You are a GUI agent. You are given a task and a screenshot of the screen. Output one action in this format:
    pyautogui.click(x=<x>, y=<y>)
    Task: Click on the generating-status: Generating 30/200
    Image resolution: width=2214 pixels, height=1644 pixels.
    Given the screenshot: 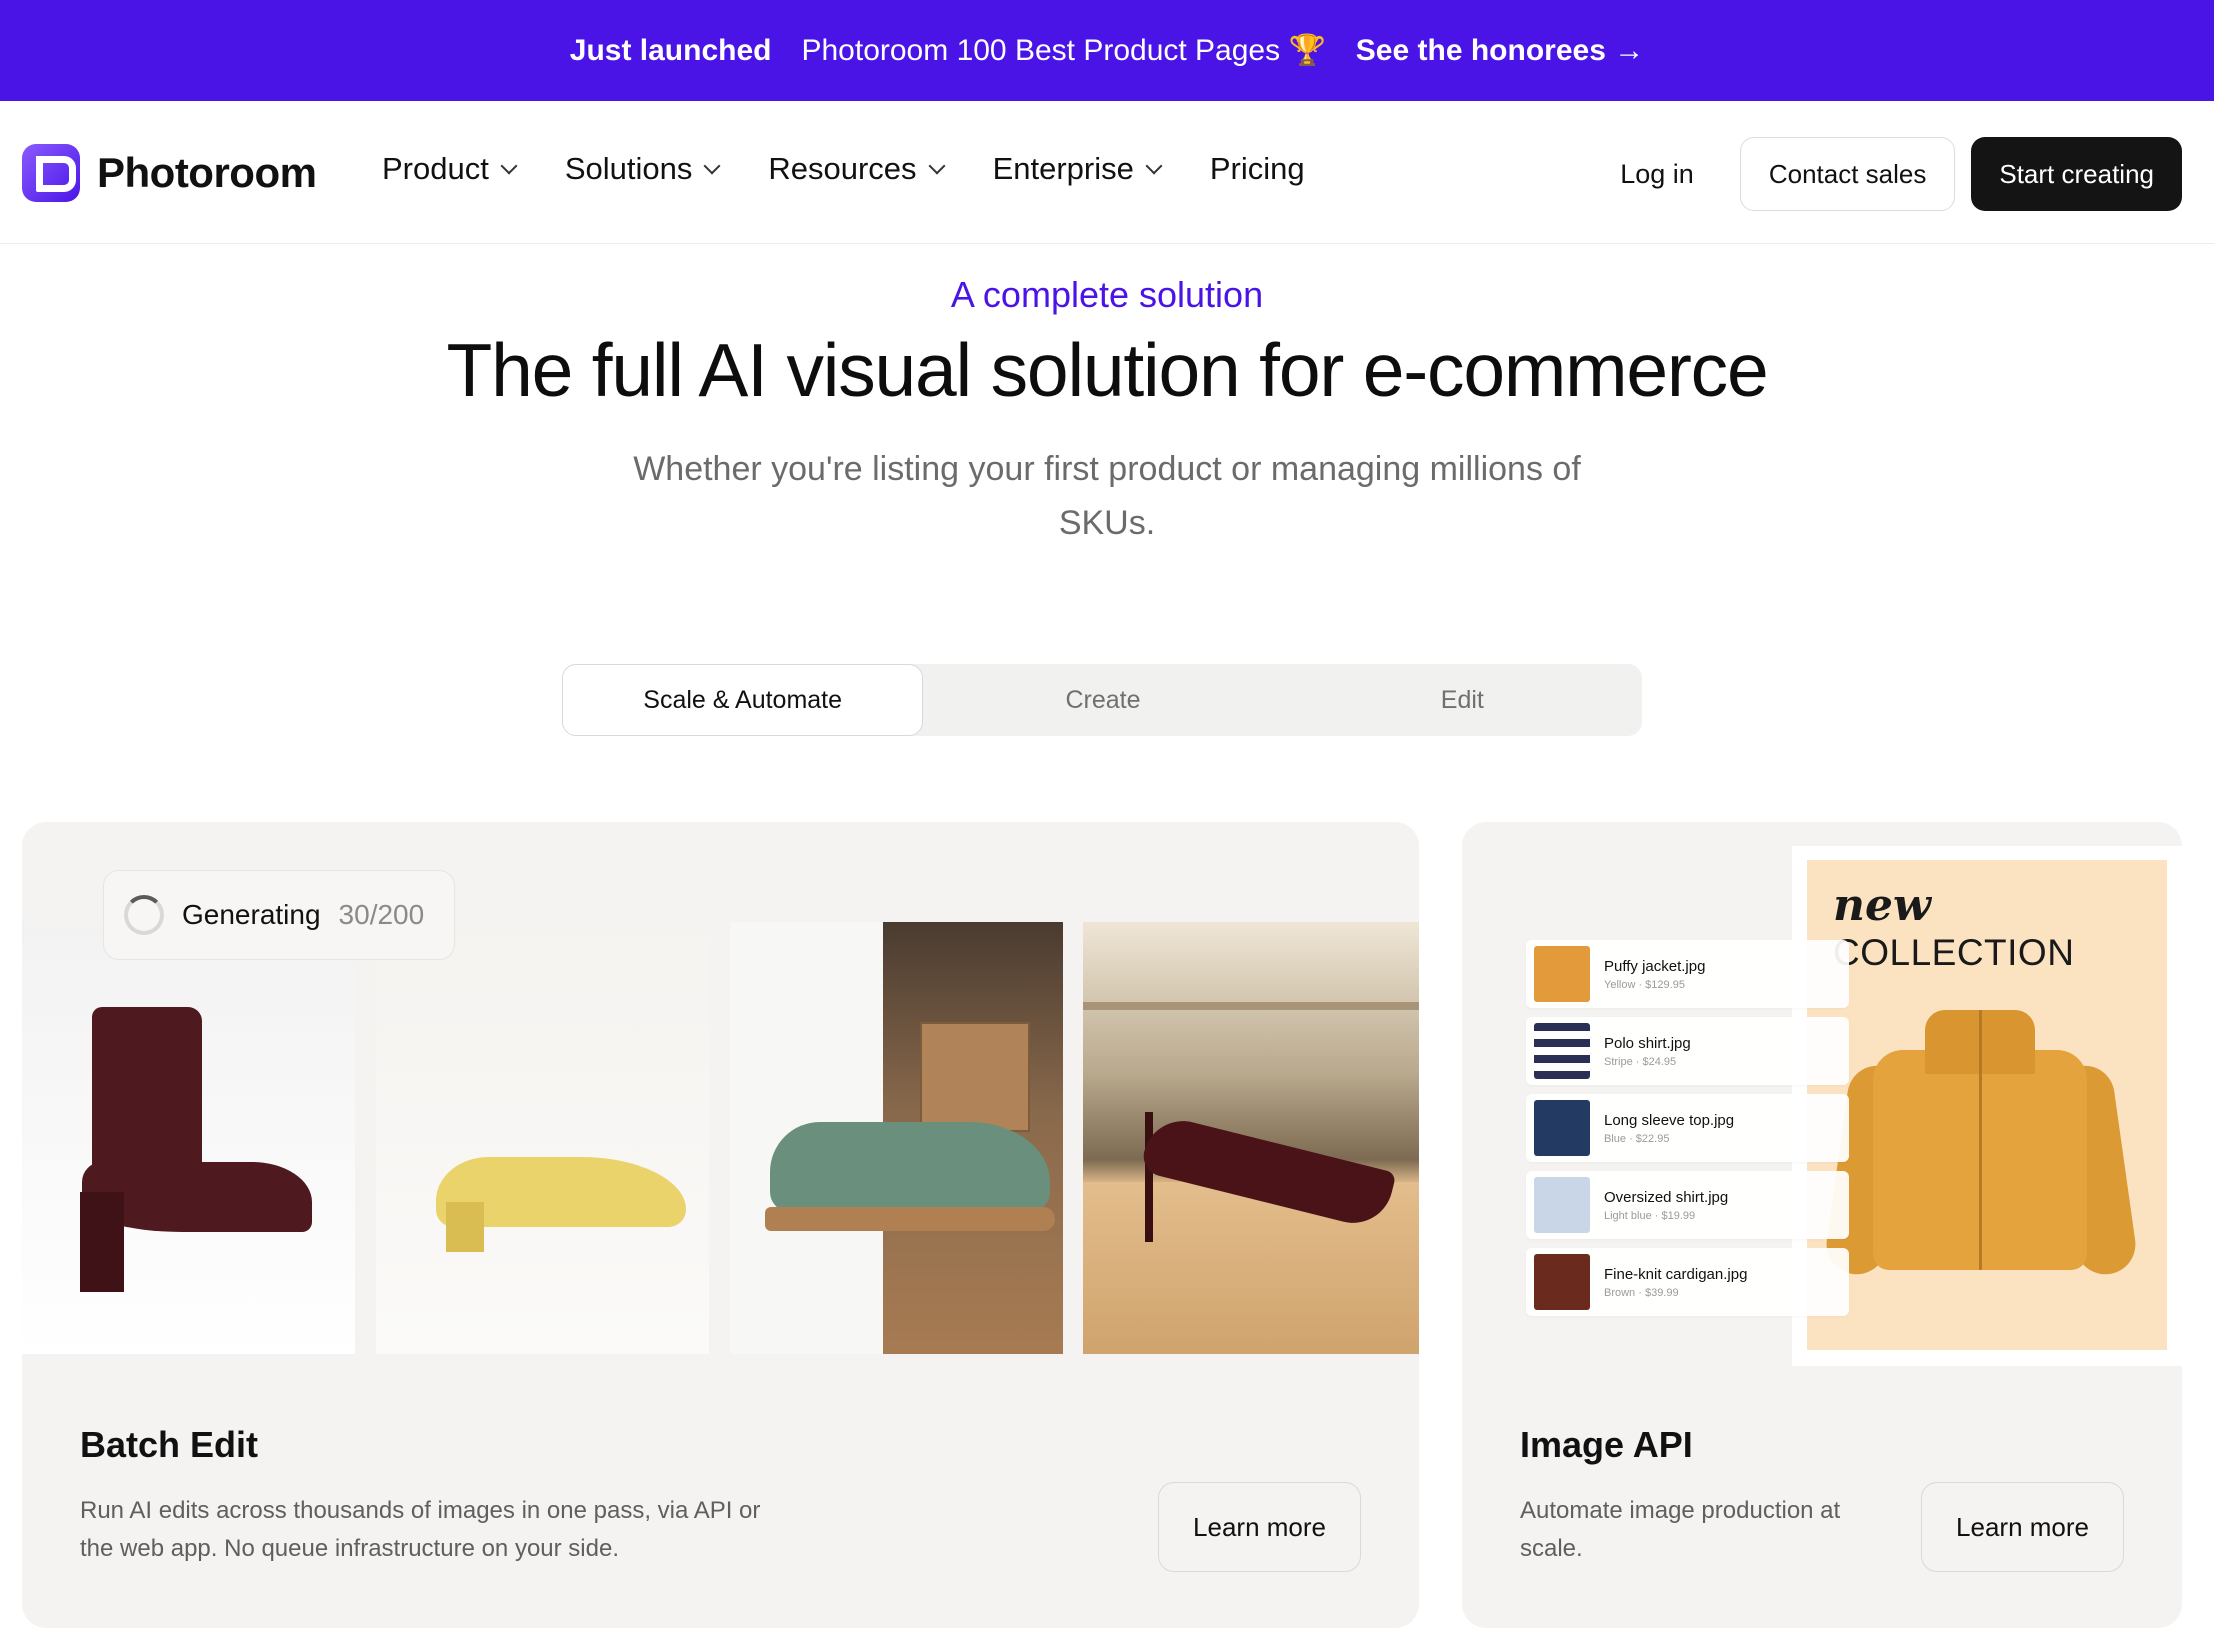 What is the action you would take?
    pyautogui.click(x=279, y=915)
    